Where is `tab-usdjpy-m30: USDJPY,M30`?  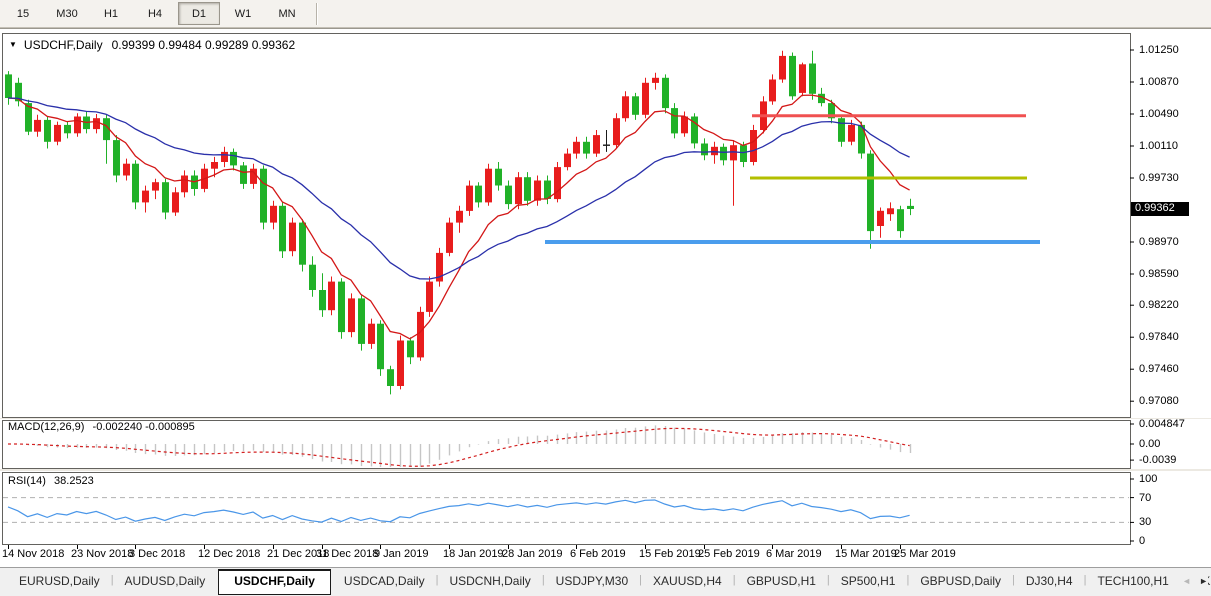
tab-usdjpy-m30: USDJPY,M30 is located at coordinates (592, 581).